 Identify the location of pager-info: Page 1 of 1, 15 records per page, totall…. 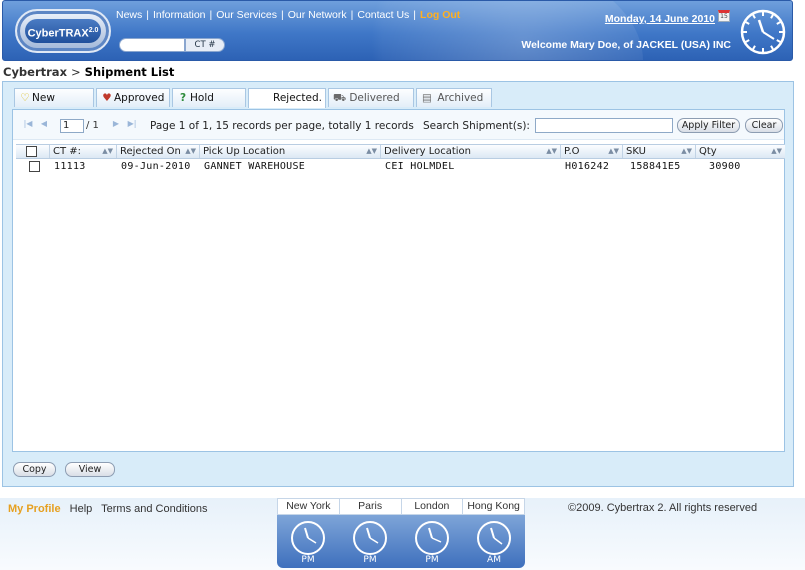
(282, 126).